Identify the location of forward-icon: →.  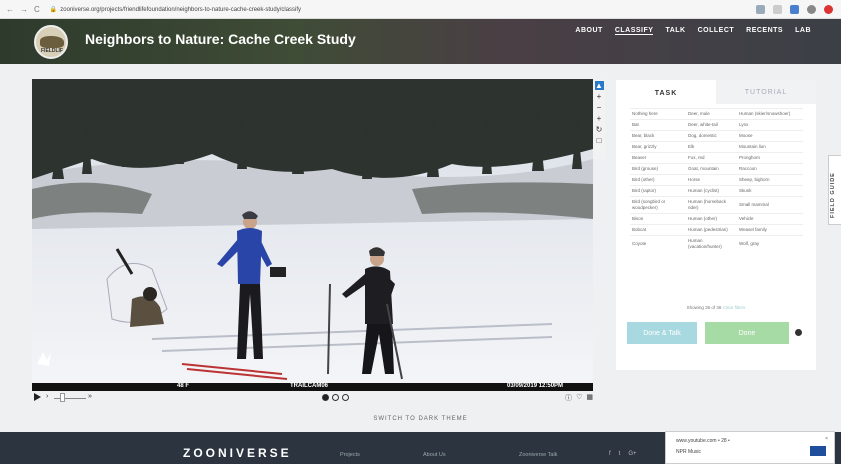
(24, 9).